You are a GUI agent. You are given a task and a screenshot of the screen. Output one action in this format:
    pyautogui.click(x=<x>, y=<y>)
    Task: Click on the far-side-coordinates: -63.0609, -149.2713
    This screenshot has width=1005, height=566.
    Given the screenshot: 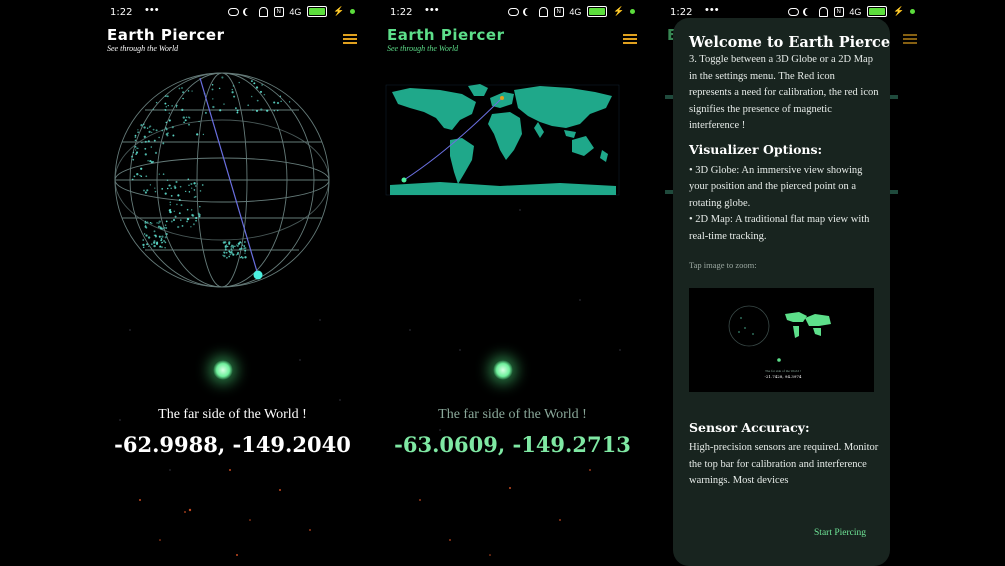 What is the action you would take?
    pyautogui.click(x=512, y=444)
    